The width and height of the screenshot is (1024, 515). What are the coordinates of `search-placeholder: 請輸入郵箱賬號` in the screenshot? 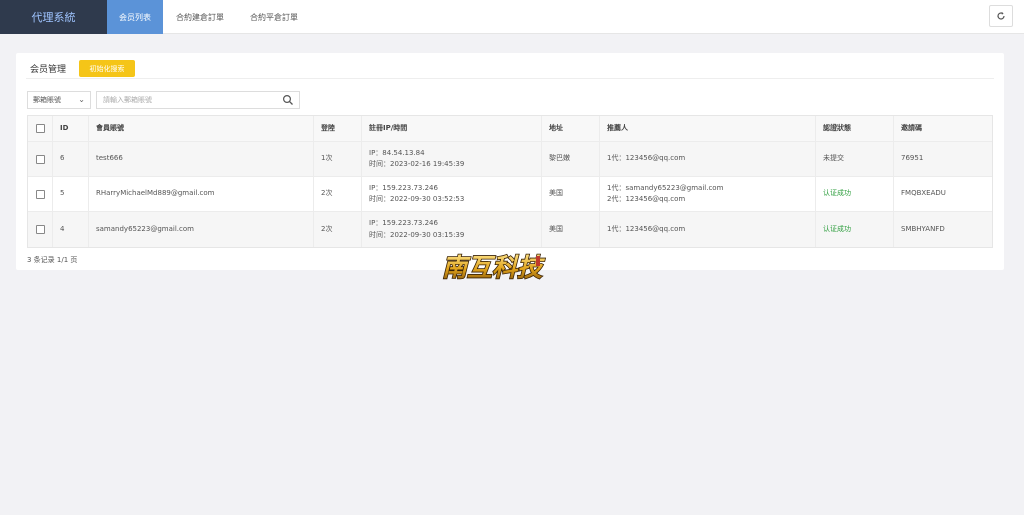 It's located at (127, 100).